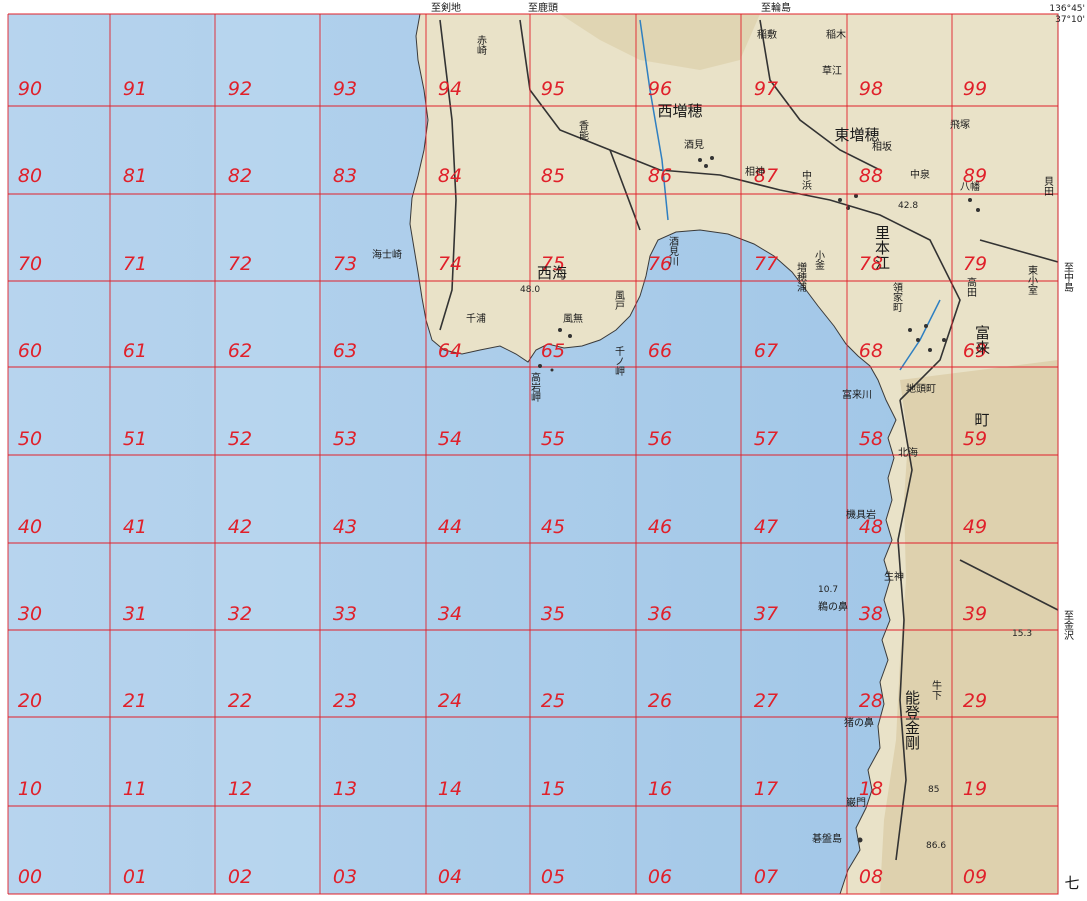 Image resolution: width=1087 pixels, height=901 pixels. What do you see at coordinates (871, 614) in the screenshot?
I see `grid-label: 38` at bounding box center [871, 614].